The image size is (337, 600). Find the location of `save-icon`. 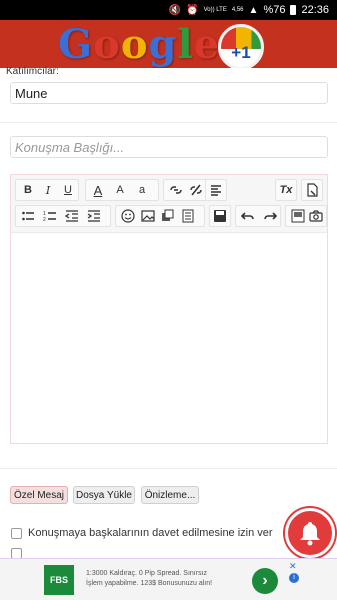

save-icon is located at coordinates (220, 216).